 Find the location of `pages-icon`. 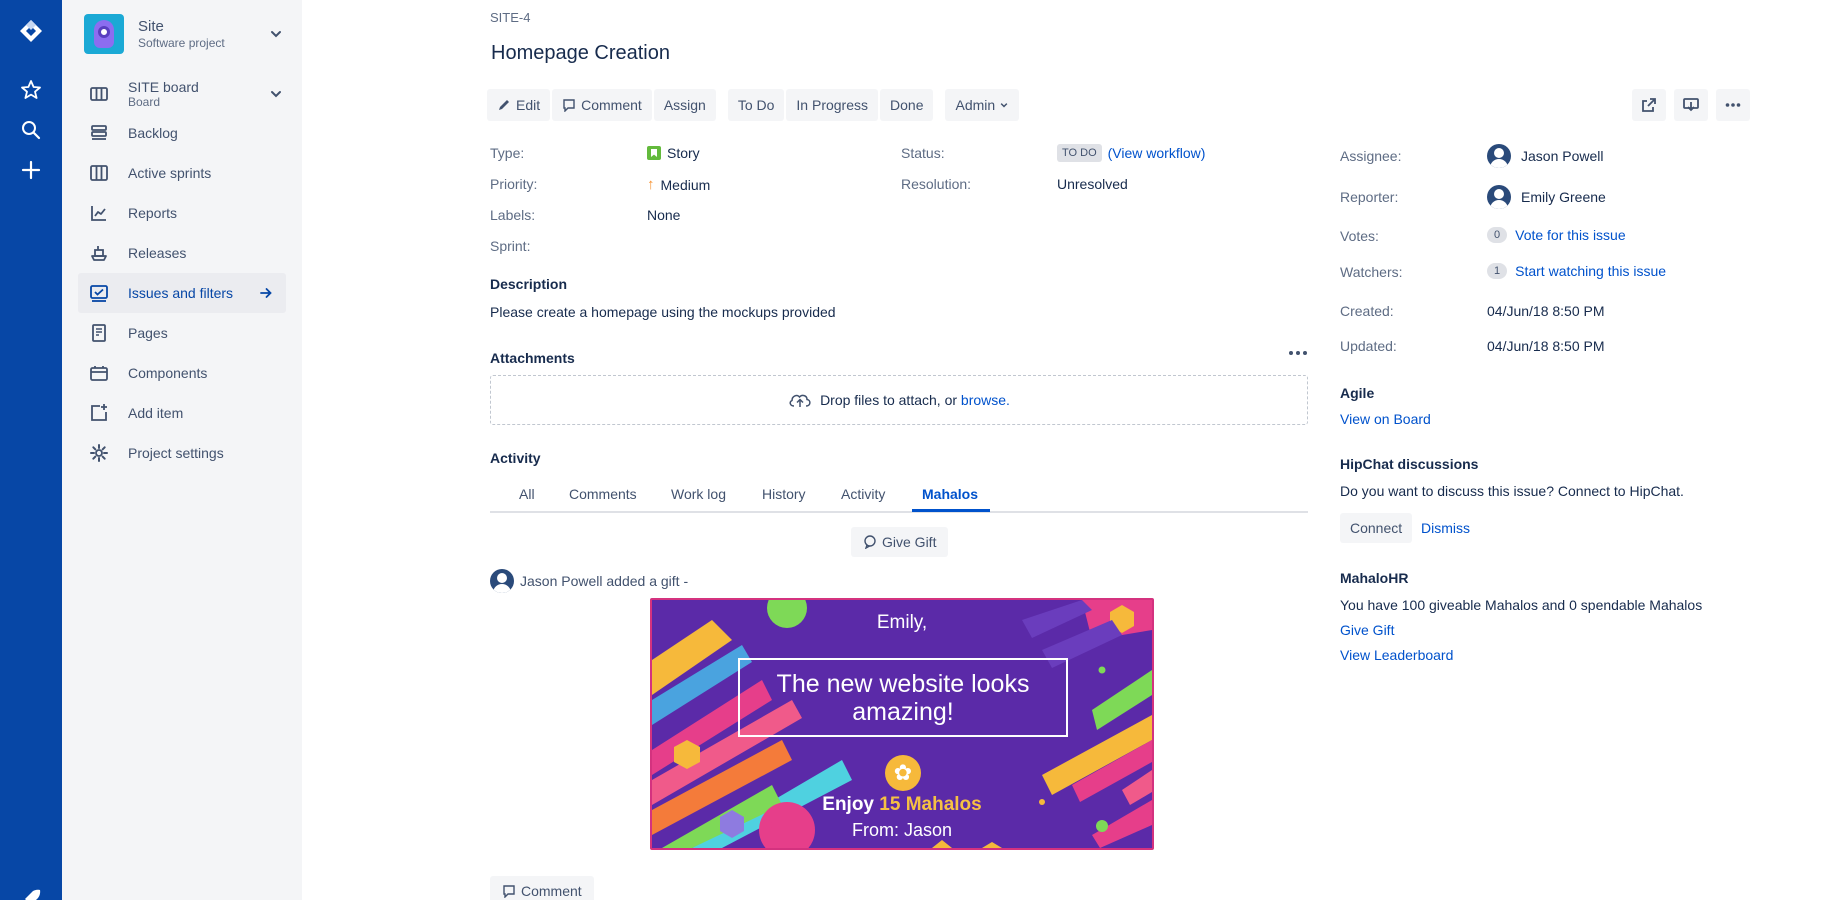

pages-icon is located at coordinates (99, 333).